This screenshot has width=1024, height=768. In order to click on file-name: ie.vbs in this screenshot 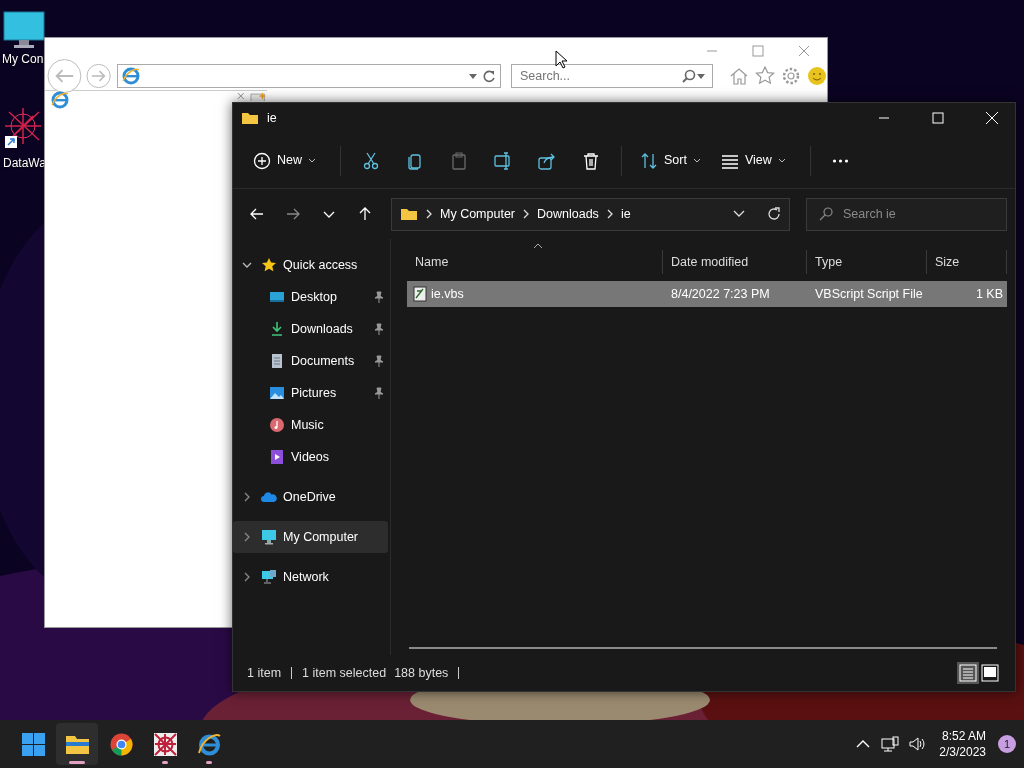, I will do `click(447, 294)`.